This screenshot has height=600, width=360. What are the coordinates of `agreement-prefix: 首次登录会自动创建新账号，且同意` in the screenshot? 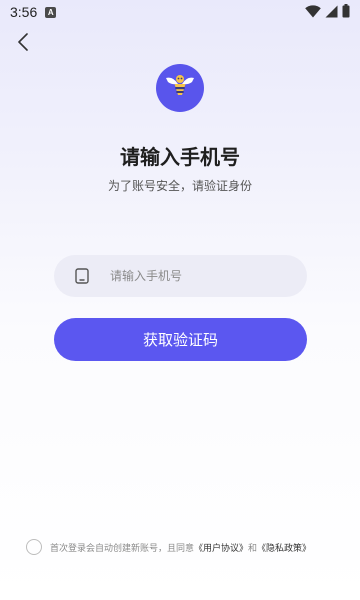 It's located at (122, 548).